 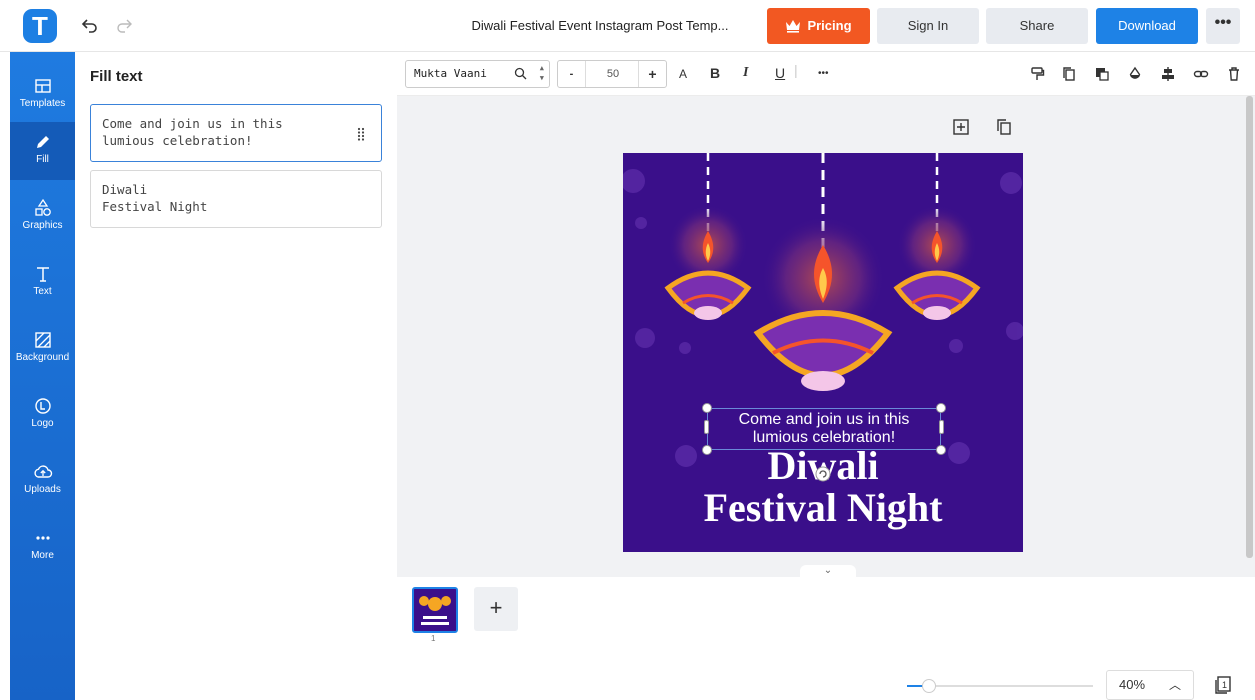 I want to click on download-button: Download, so click(x=1147, y=26).